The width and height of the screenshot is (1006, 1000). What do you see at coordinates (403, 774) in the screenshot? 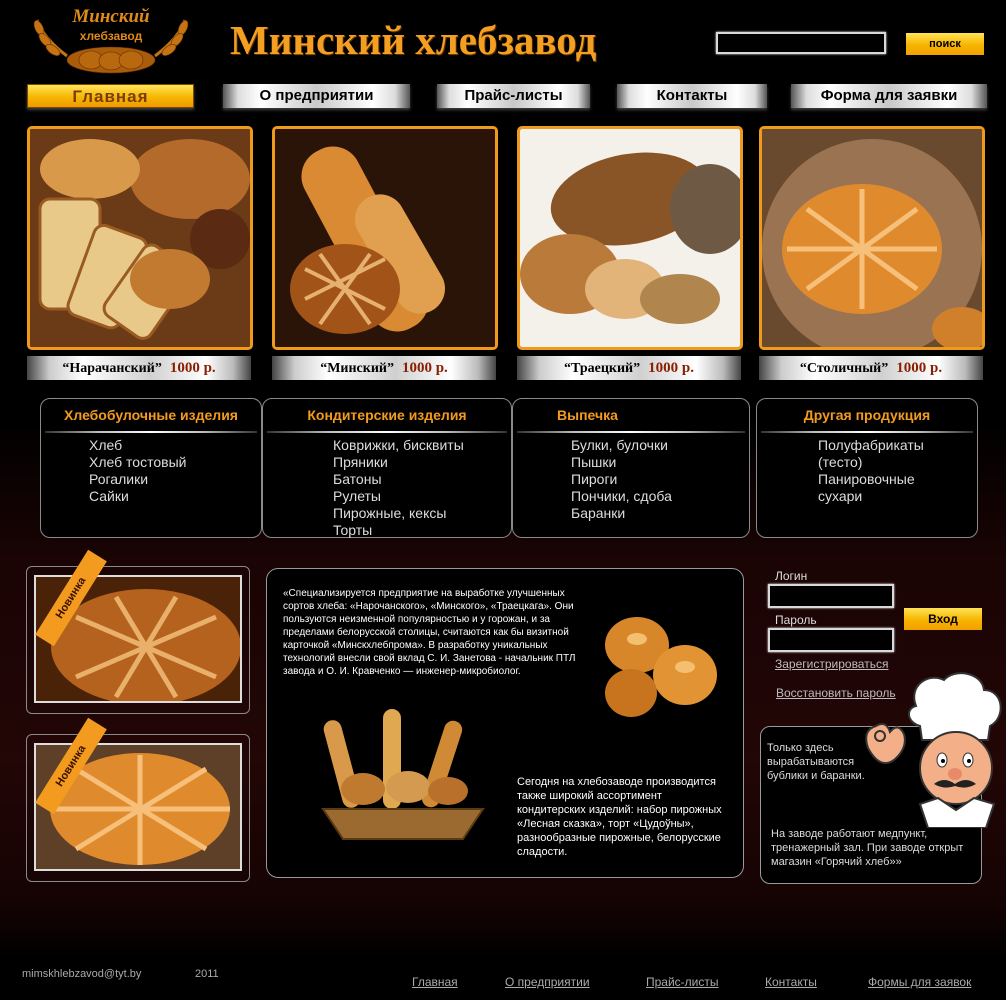
I see `bread-basket-image` at bounding box center [403, 774].